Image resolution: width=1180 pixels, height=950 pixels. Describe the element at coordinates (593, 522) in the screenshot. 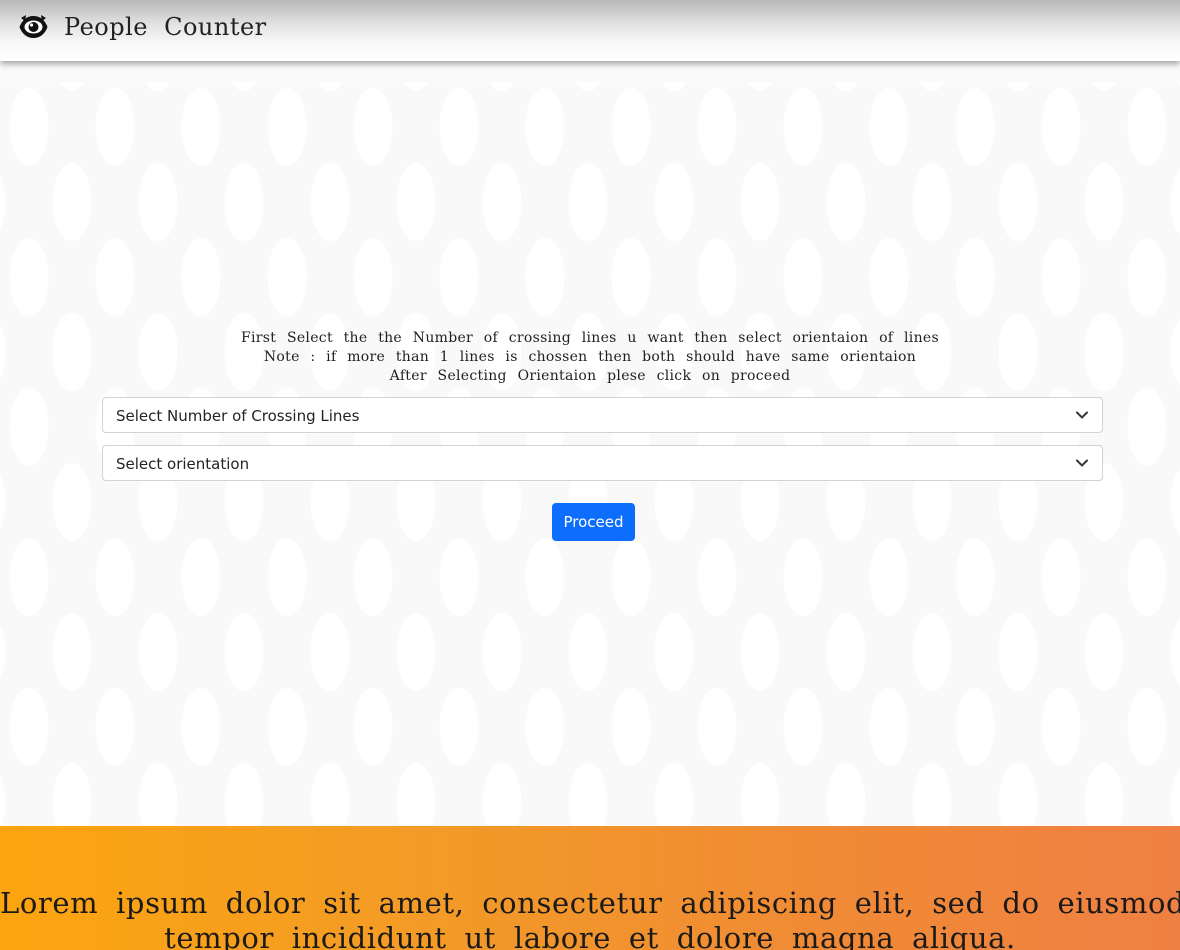

I see `proceed-button: Proceed` at that location.